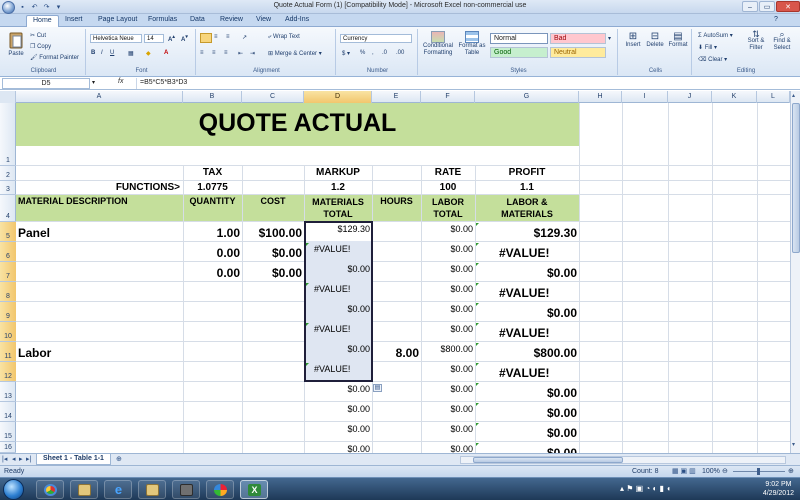 This screenshot has width=800, height=500. Describe the element at coordinates (231, 19) in the screenshot. I see `tab-review: Review` at that location.